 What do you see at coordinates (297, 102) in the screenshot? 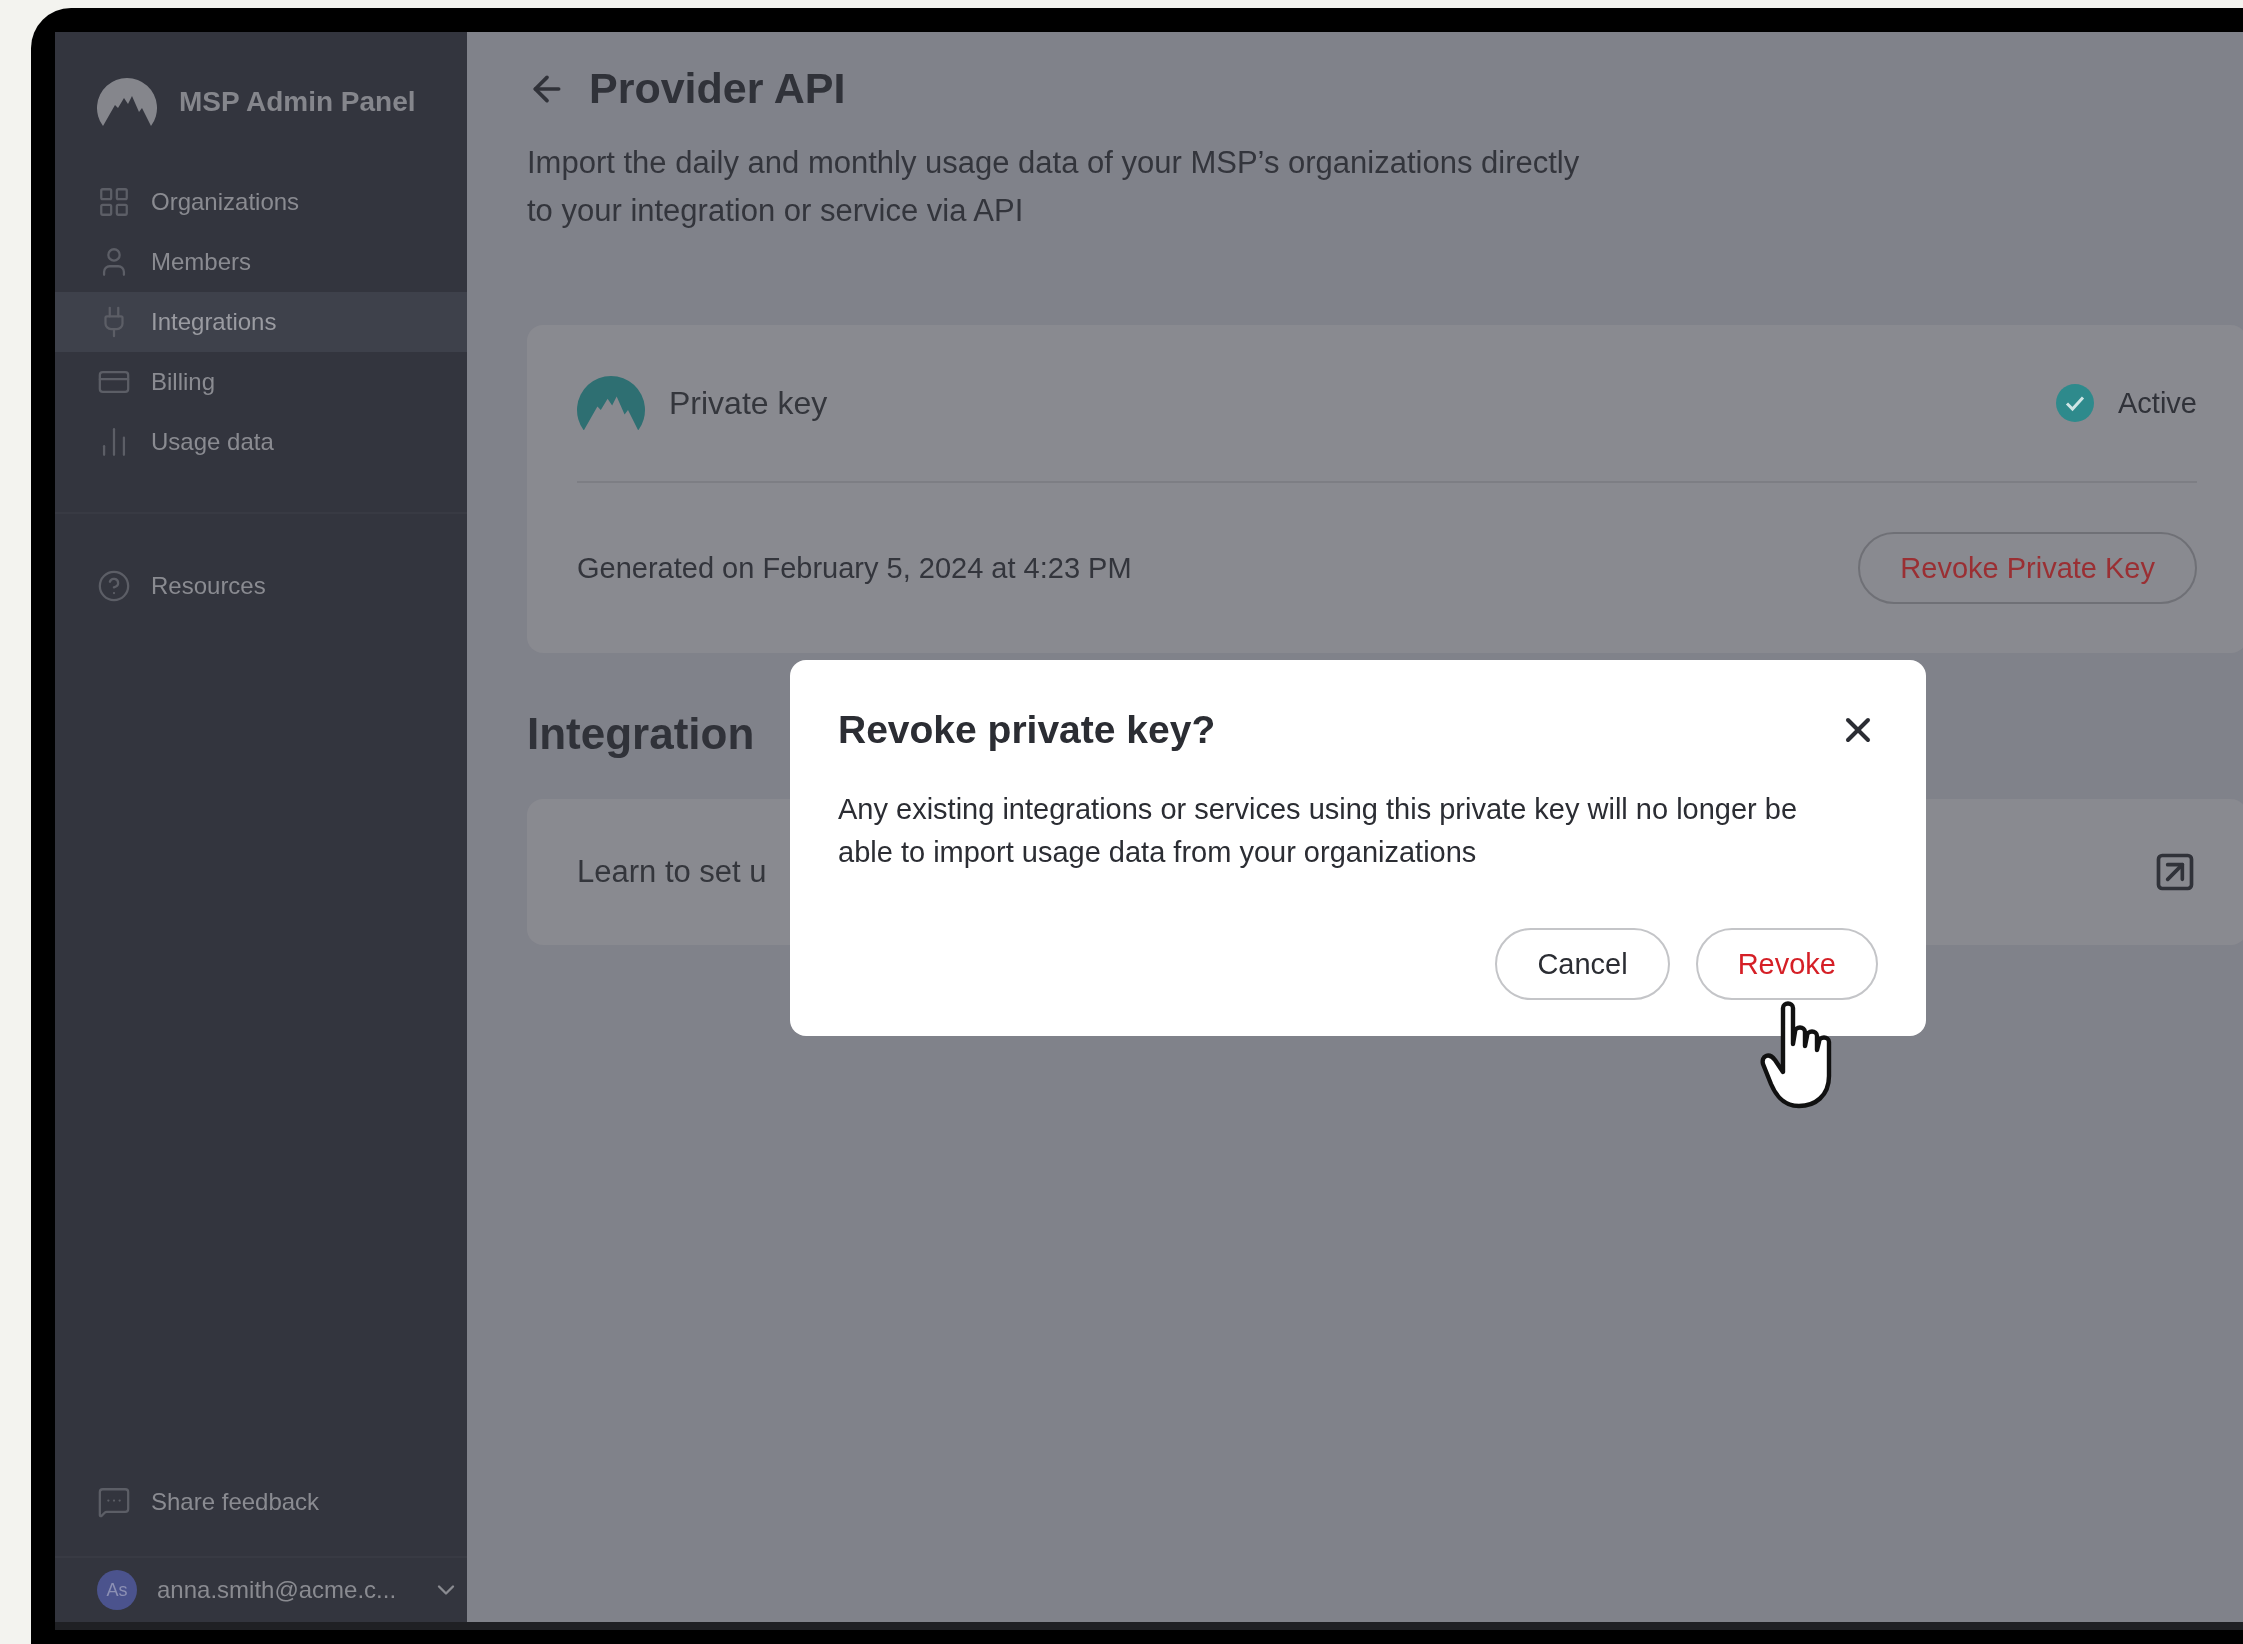
I see `brand-title: MSP Admin Panel` at bounding box center [297, 102].